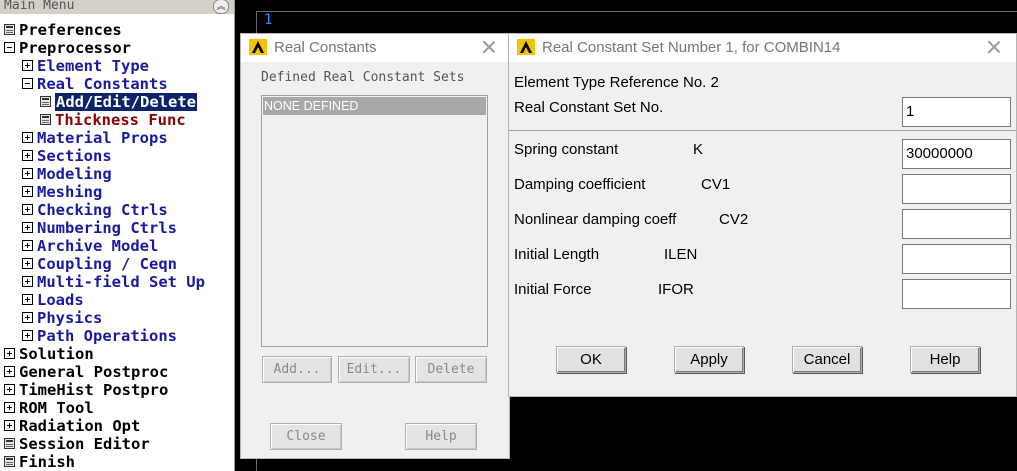 The width and height of the screenshot is (1017, 471). Describe the element at coordinates (95, 138) in the screenshot. I see `menu-item-material-props: Material Props` at that location.